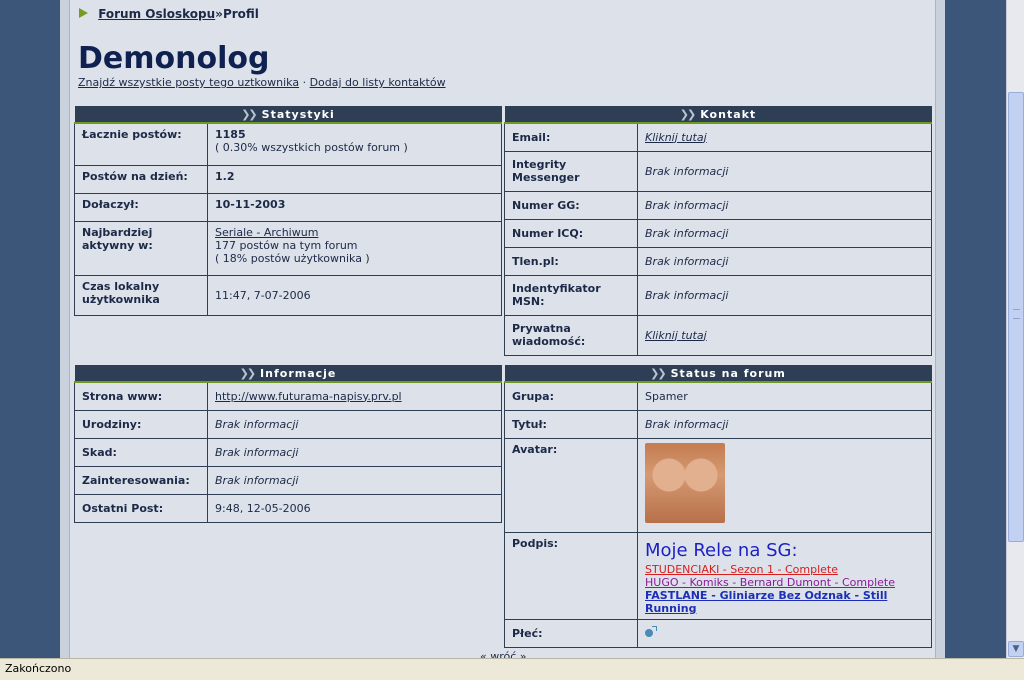 The height and width of the screenshot is (680, 1024). What do you see at coordinates (38, 668) in the screenshot?
I see `status-text: Zakończono` at bounding box center [38, 668].